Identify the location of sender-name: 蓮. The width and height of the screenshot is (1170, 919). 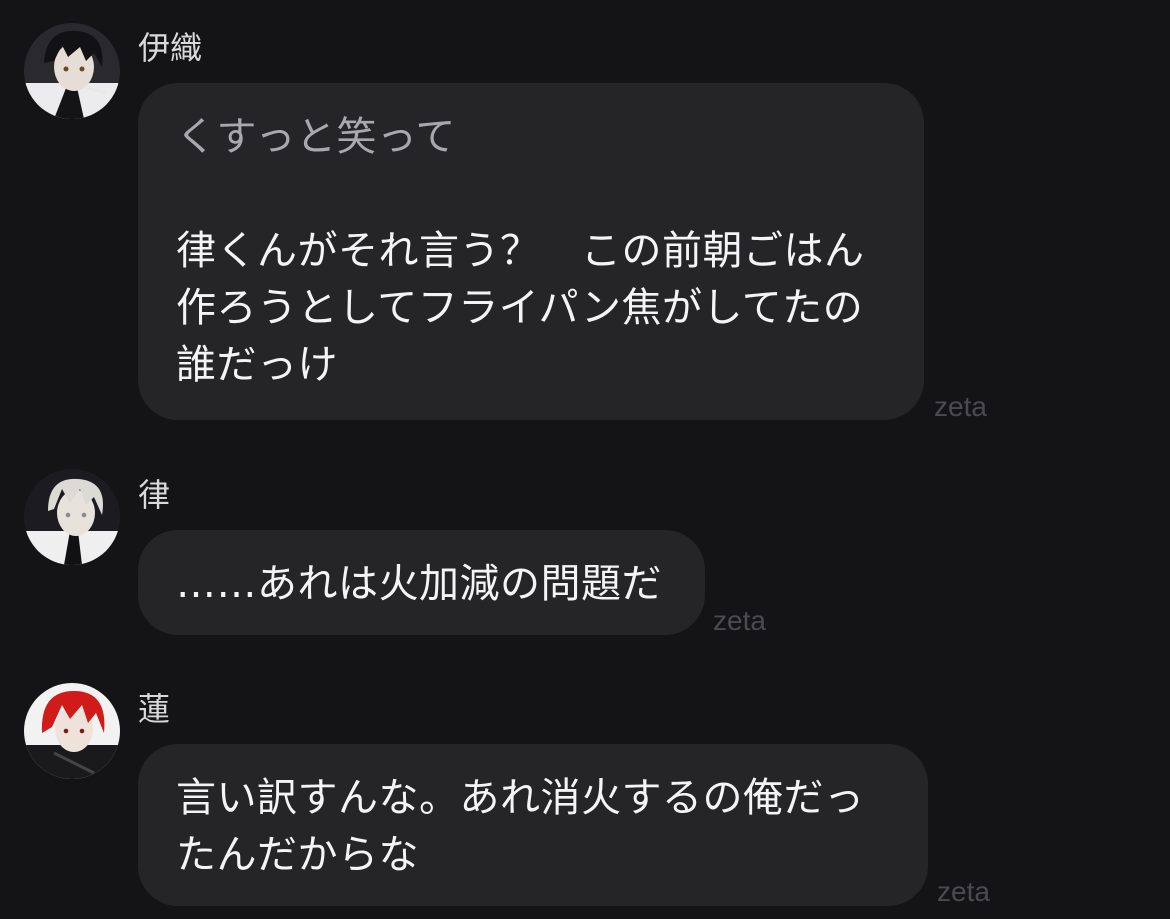
(154, 709).